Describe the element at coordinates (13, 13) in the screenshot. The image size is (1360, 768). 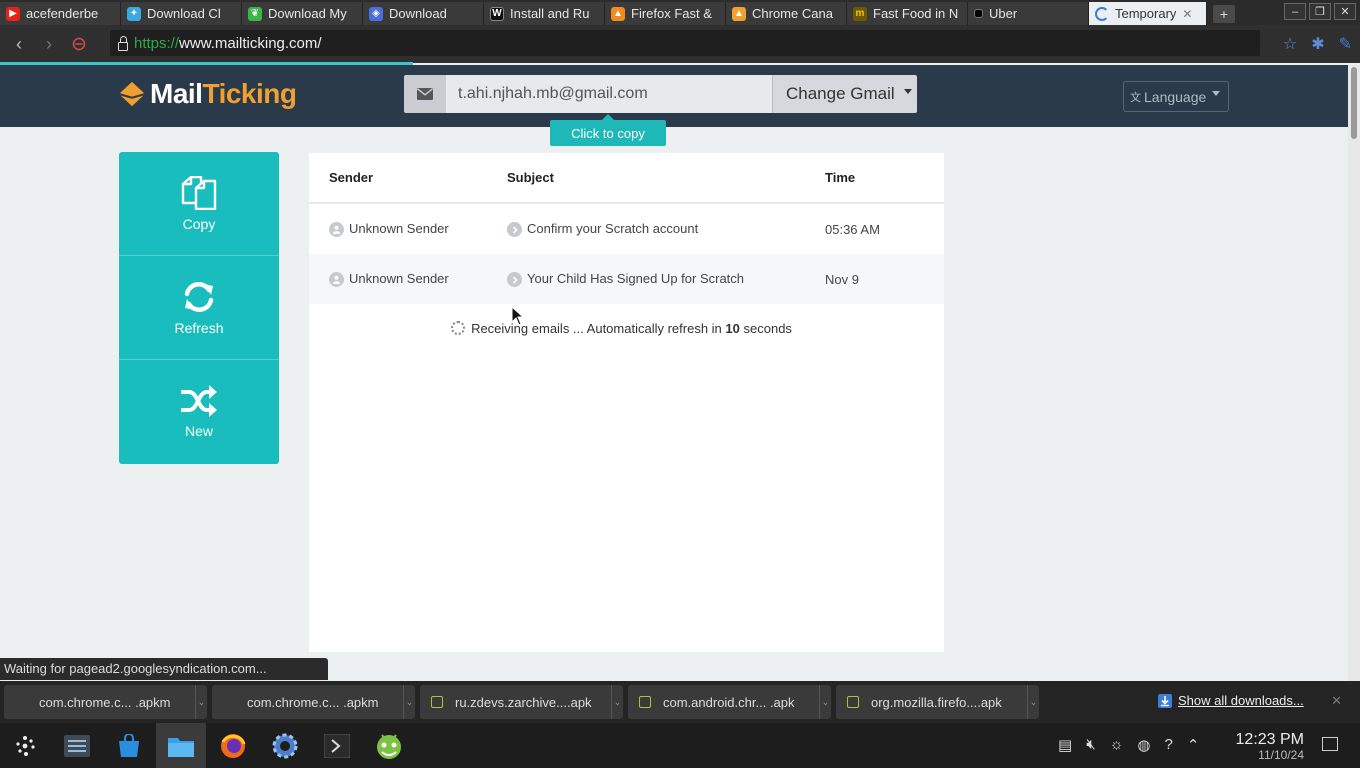
I see `youtube-icon: ▶` at that location.